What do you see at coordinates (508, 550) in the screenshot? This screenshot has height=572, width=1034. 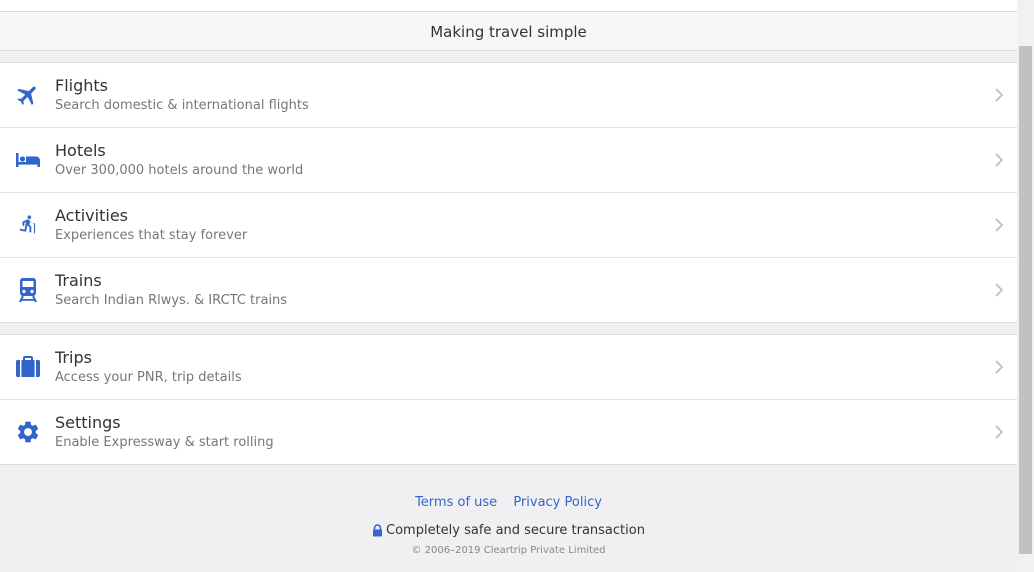 I see `copyright-text: © 2006–2019 Cleartrip Private Limited` at bounding box center [508, 550].